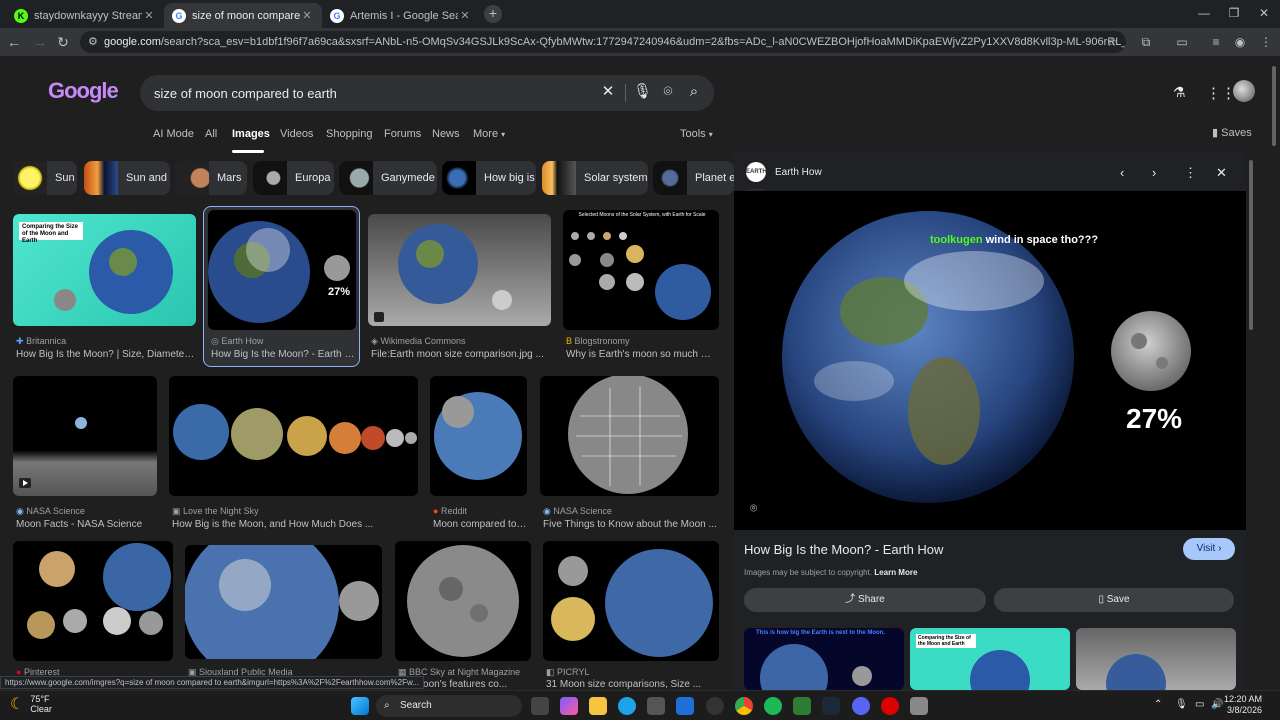 The width and height of the screenshot is (1280, 720). I want to click on result-card: ● Pinterest, so click(93, 615).